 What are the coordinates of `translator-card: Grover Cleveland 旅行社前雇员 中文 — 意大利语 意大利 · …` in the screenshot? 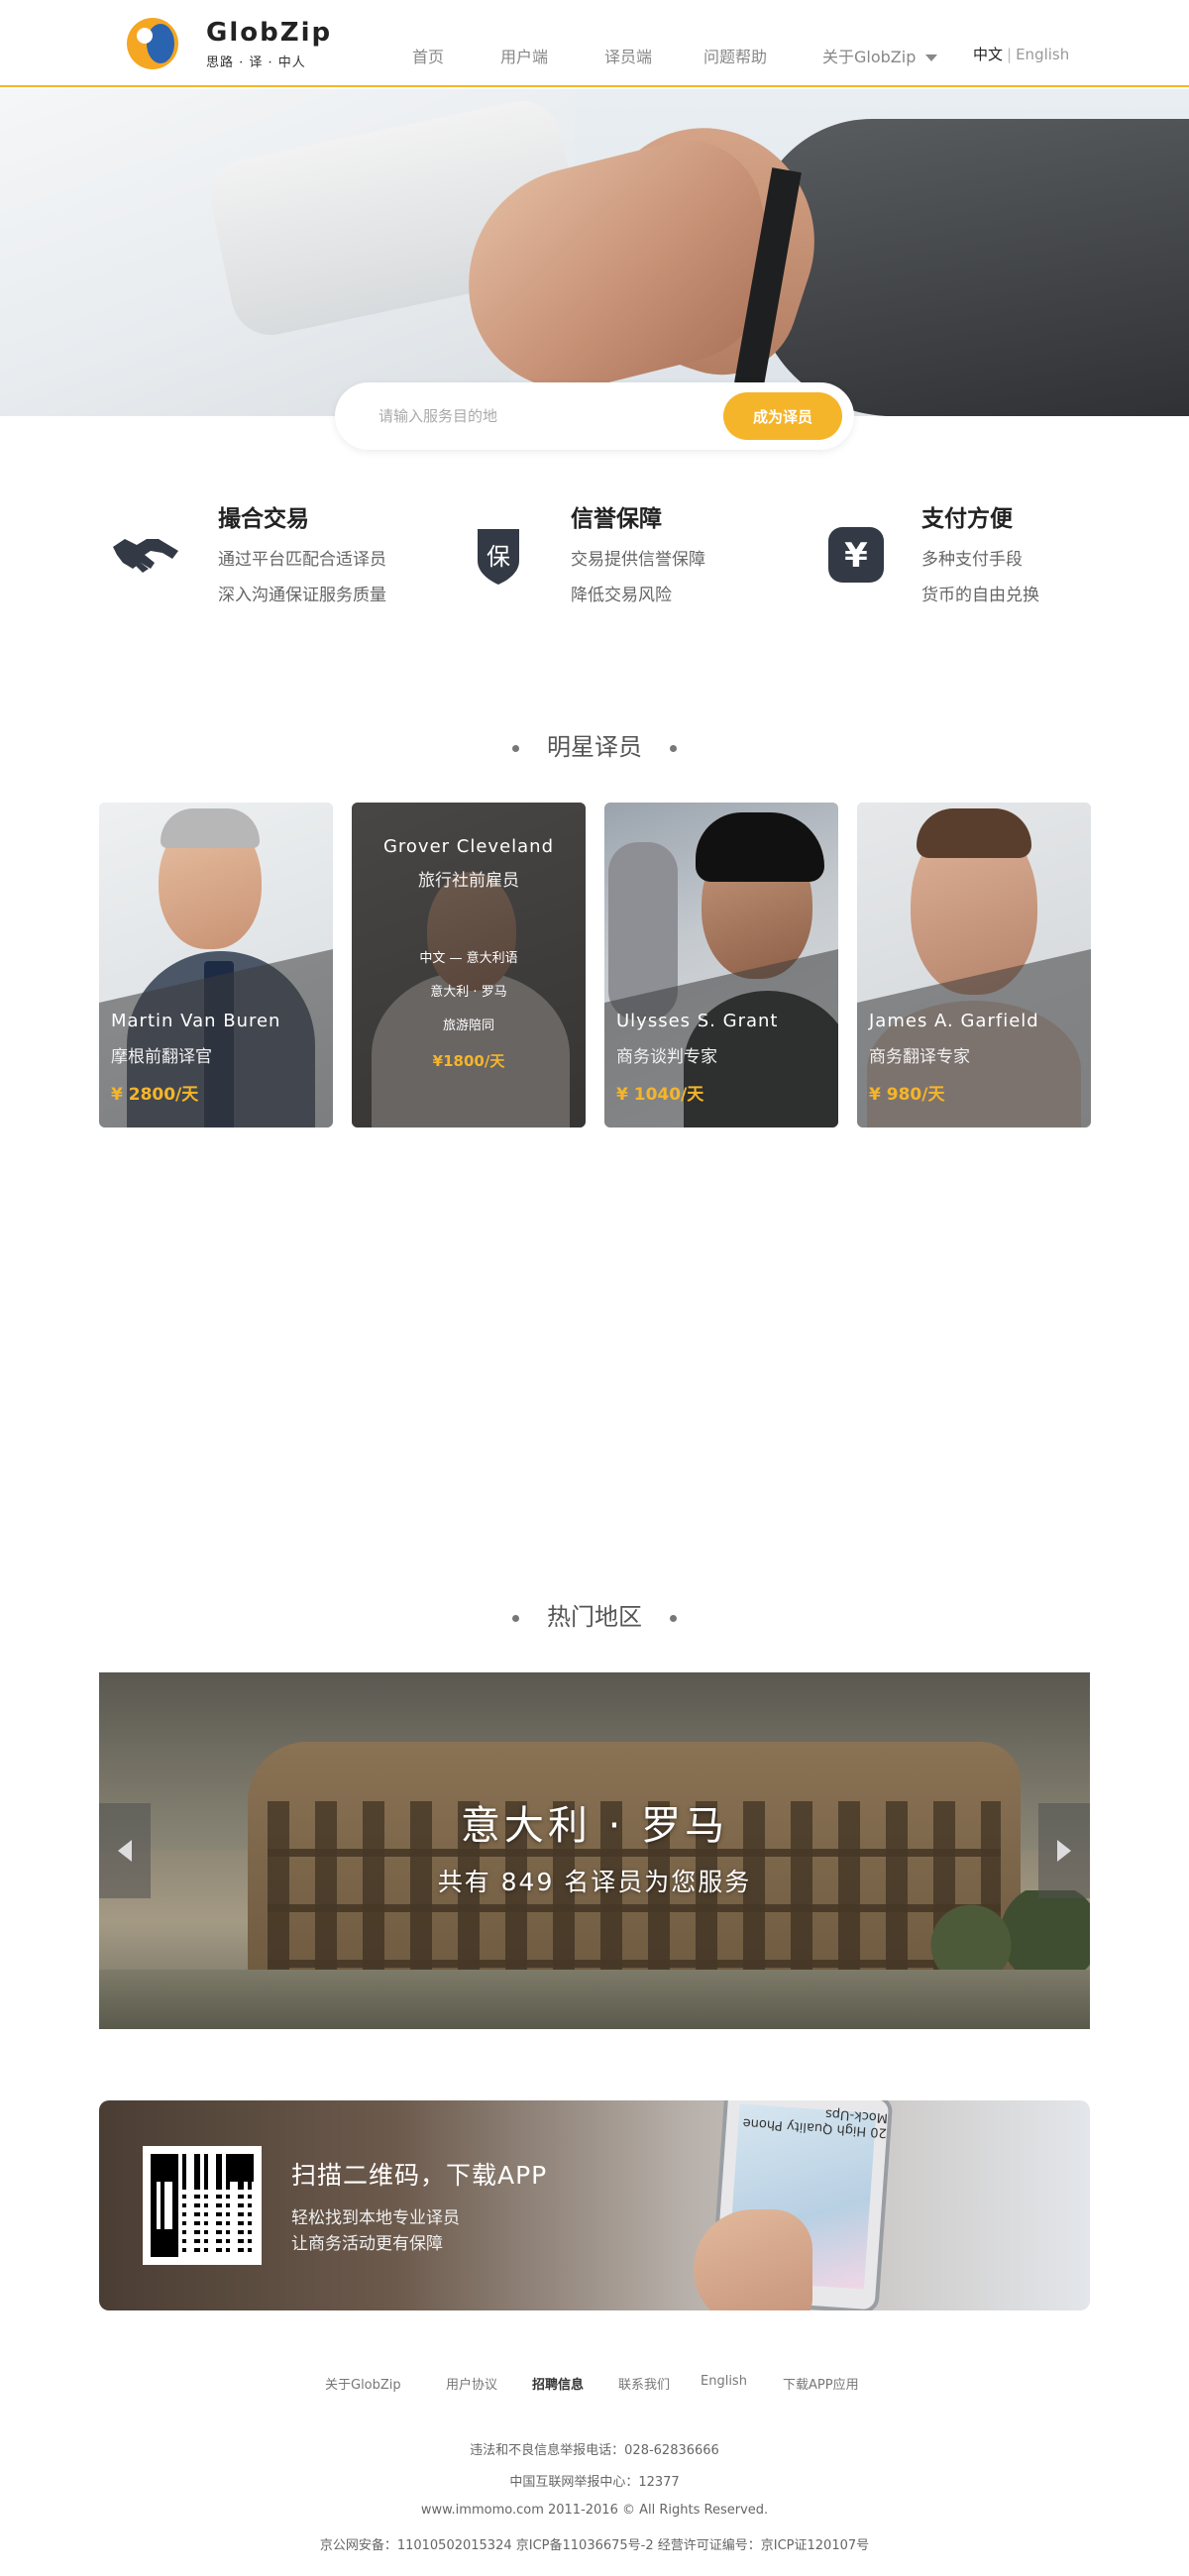 It's located at (469, 965).